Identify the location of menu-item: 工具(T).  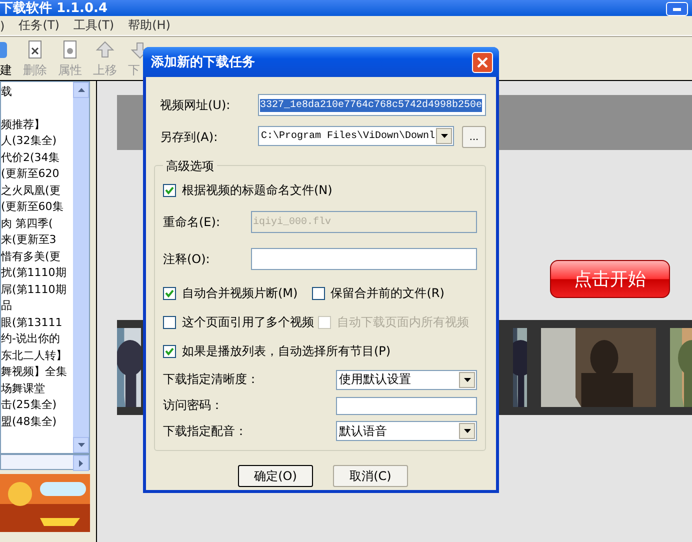
(93, 25).